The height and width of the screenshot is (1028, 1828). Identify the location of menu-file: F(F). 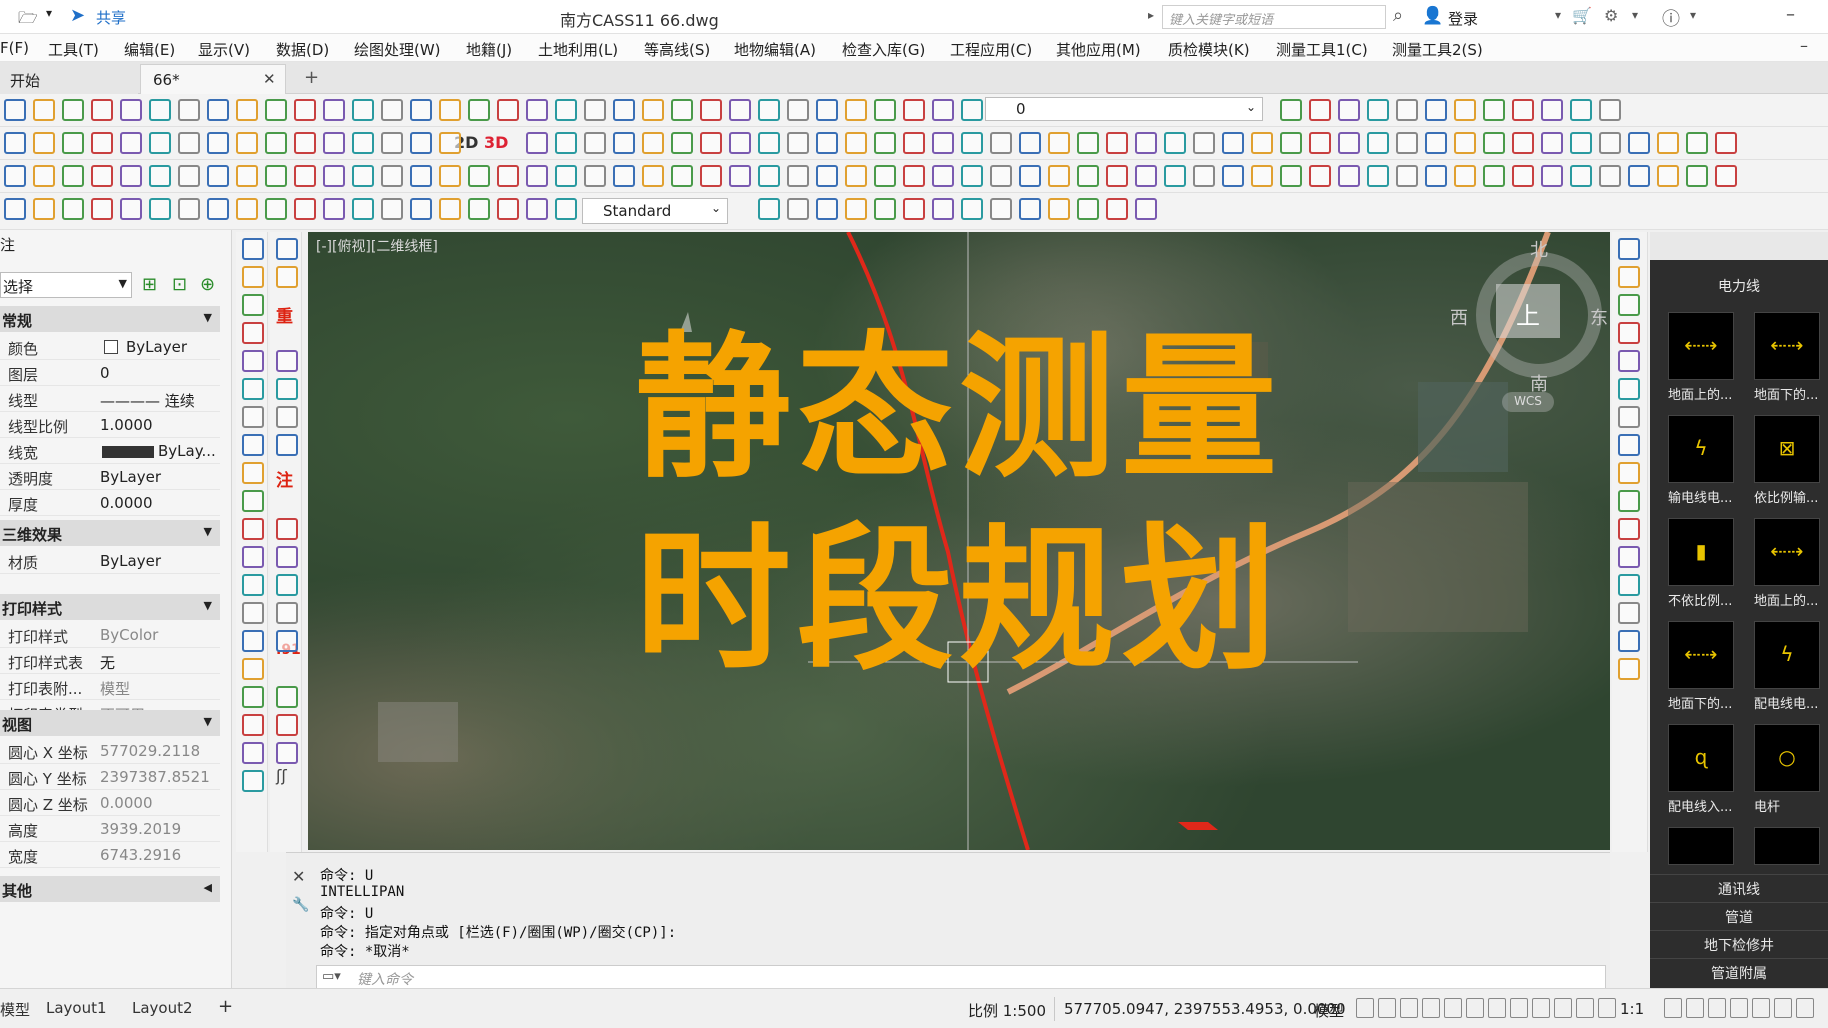
(14, 48).